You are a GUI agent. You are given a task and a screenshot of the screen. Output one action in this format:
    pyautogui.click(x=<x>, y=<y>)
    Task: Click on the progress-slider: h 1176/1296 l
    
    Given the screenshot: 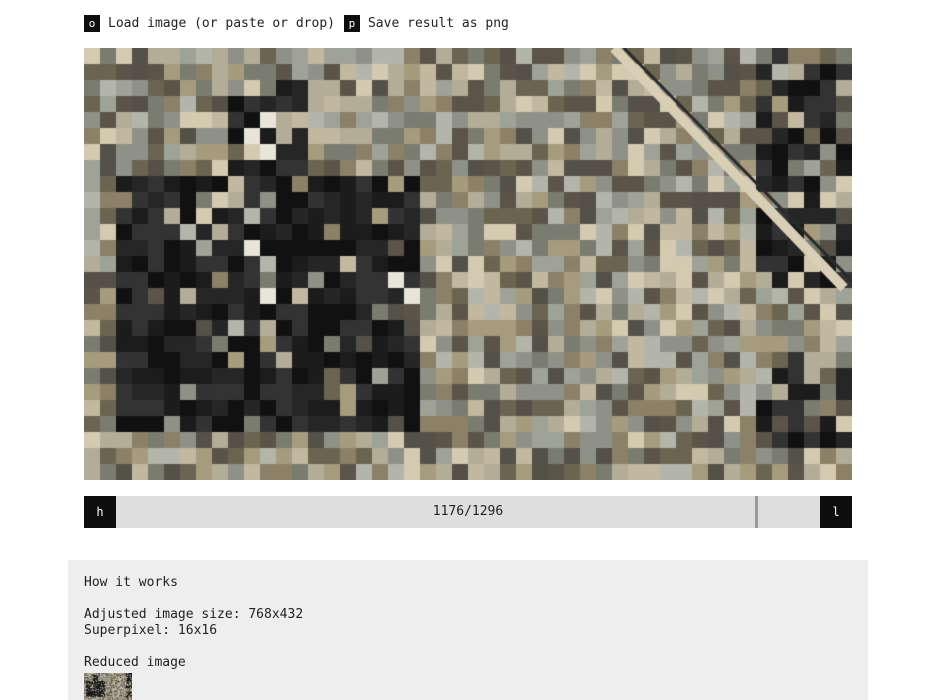 What is the action you would take?
    pyautogui.click(x=468, y=512)
    